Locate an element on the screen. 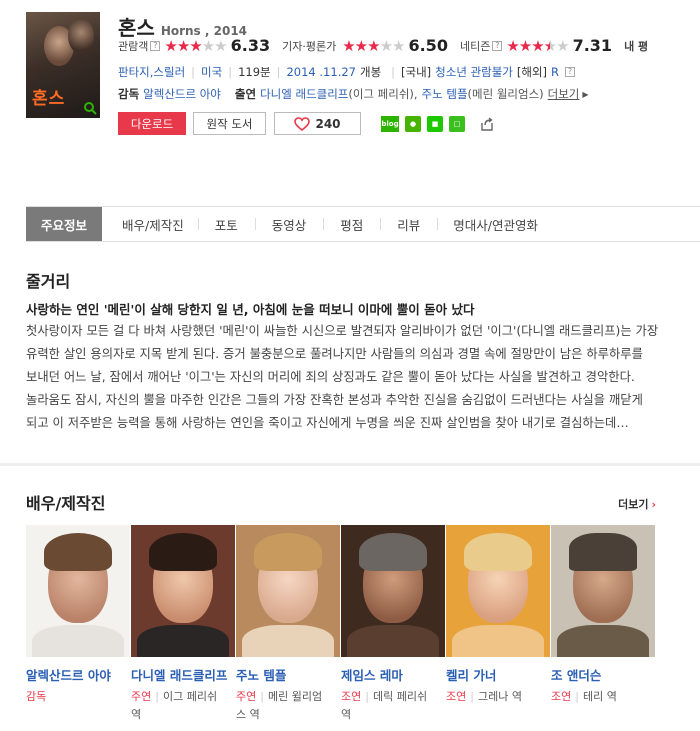 The image size is (700, 731). cast-card: 제임스 레마 조연 | 데릭 페리쉬 역 is located at coordinates (393, 624).